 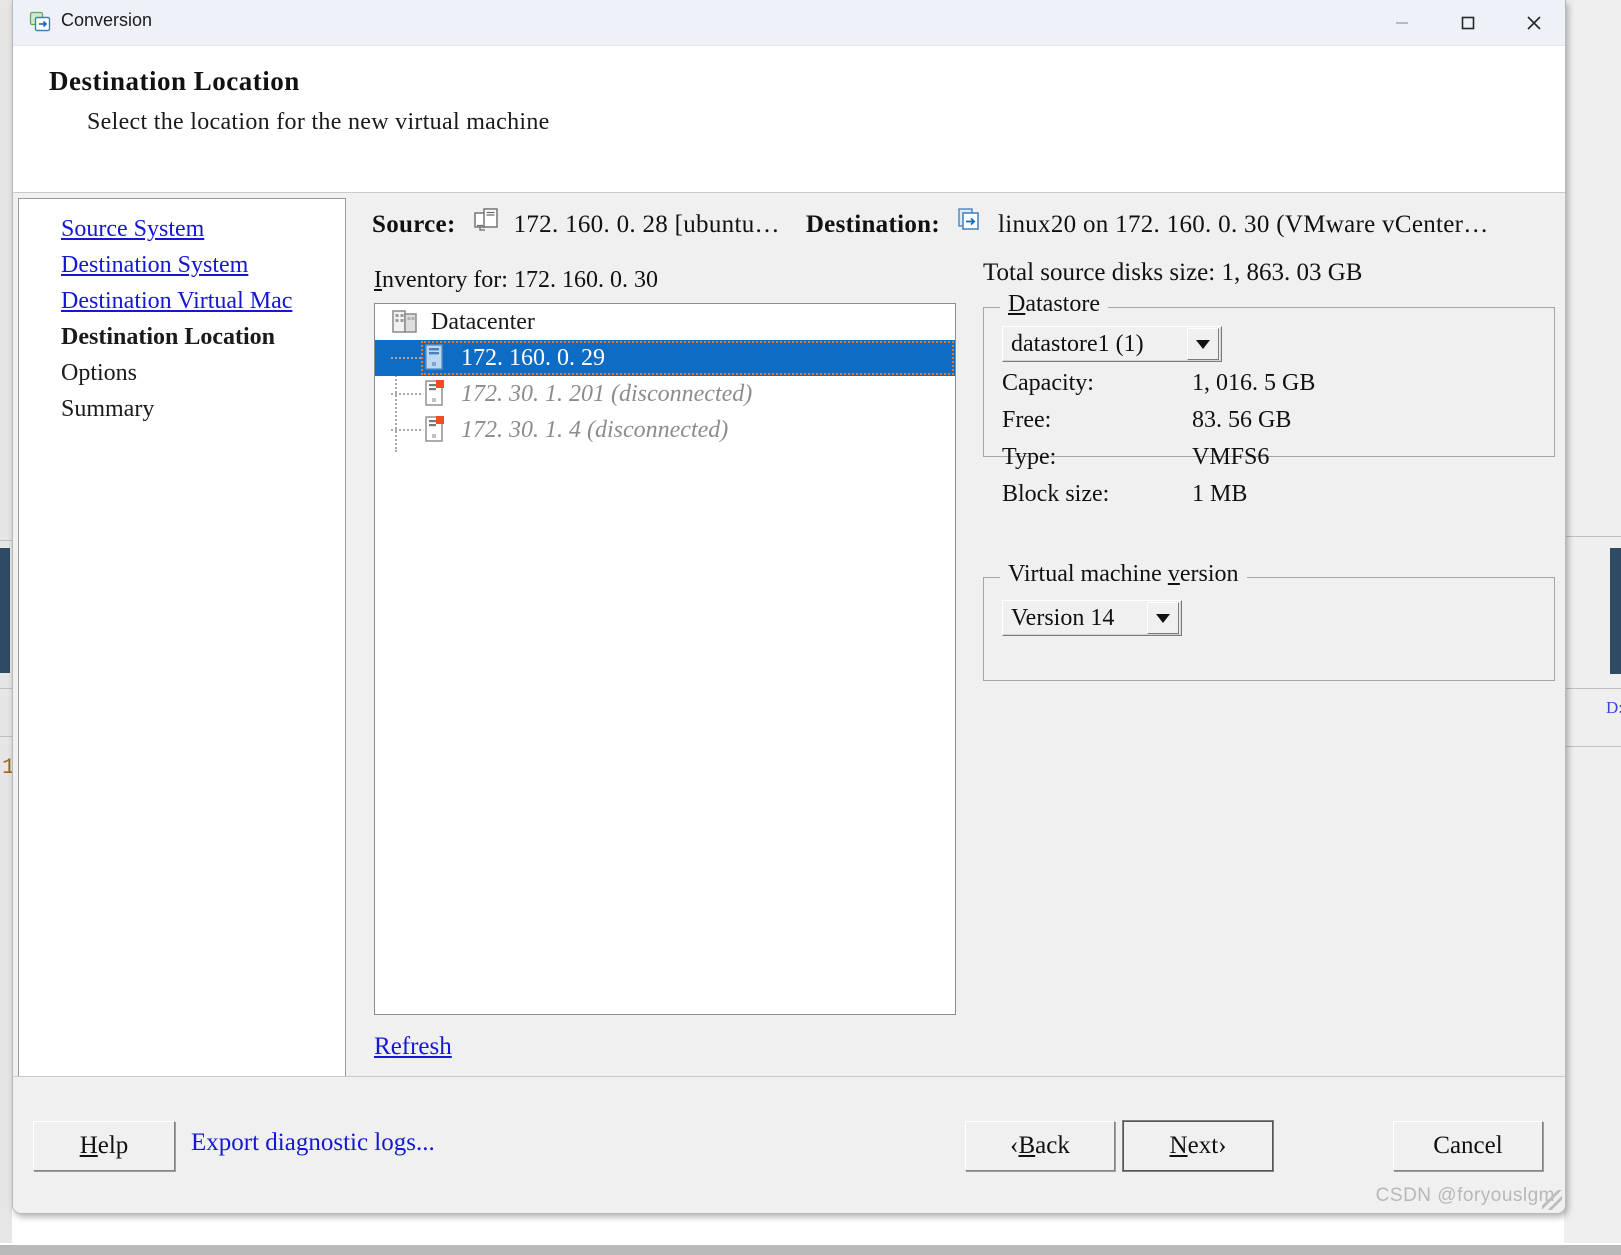 I want to click on destination-label: Destination:, so click(x=872, y=224).